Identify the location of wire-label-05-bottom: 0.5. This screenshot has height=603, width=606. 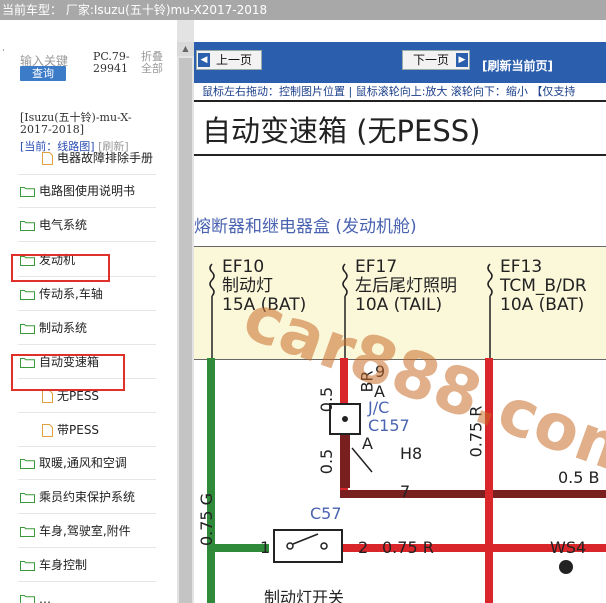
(327, 461).